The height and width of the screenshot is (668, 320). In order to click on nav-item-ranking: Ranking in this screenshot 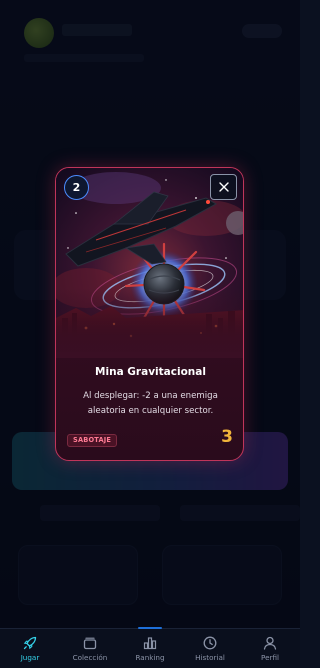, I will do `click(150, 647)`.